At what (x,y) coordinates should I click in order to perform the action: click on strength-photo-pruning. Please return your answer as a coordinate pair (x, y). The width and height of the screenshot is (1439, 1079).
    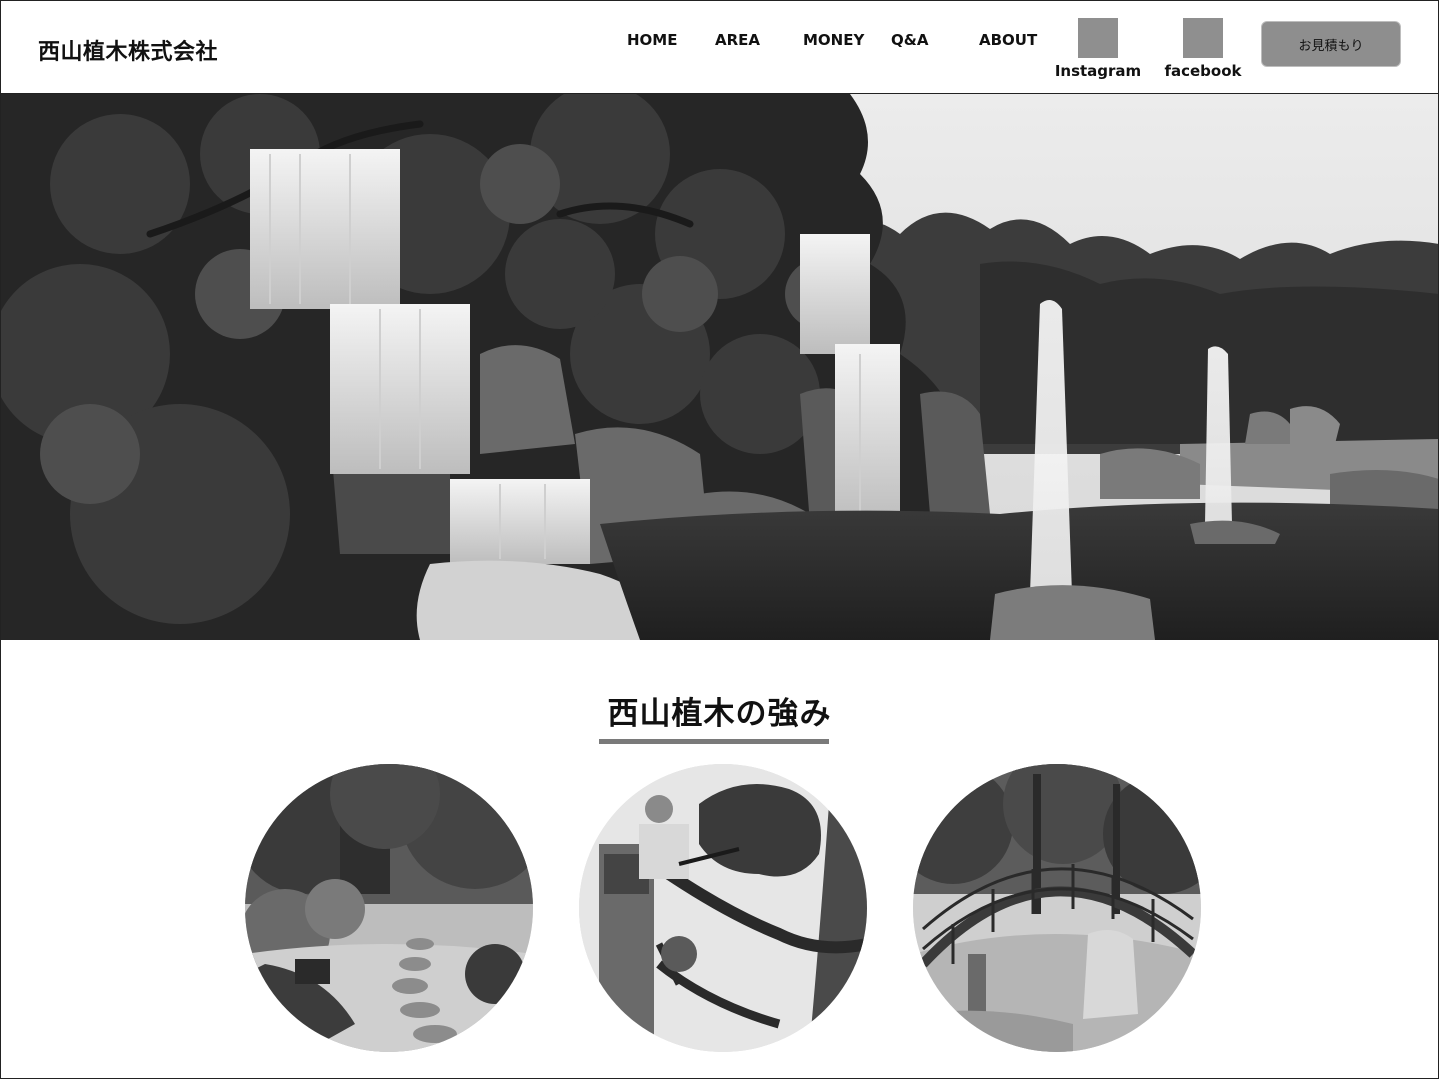
    Looking at the image, I should click on (723, 908).